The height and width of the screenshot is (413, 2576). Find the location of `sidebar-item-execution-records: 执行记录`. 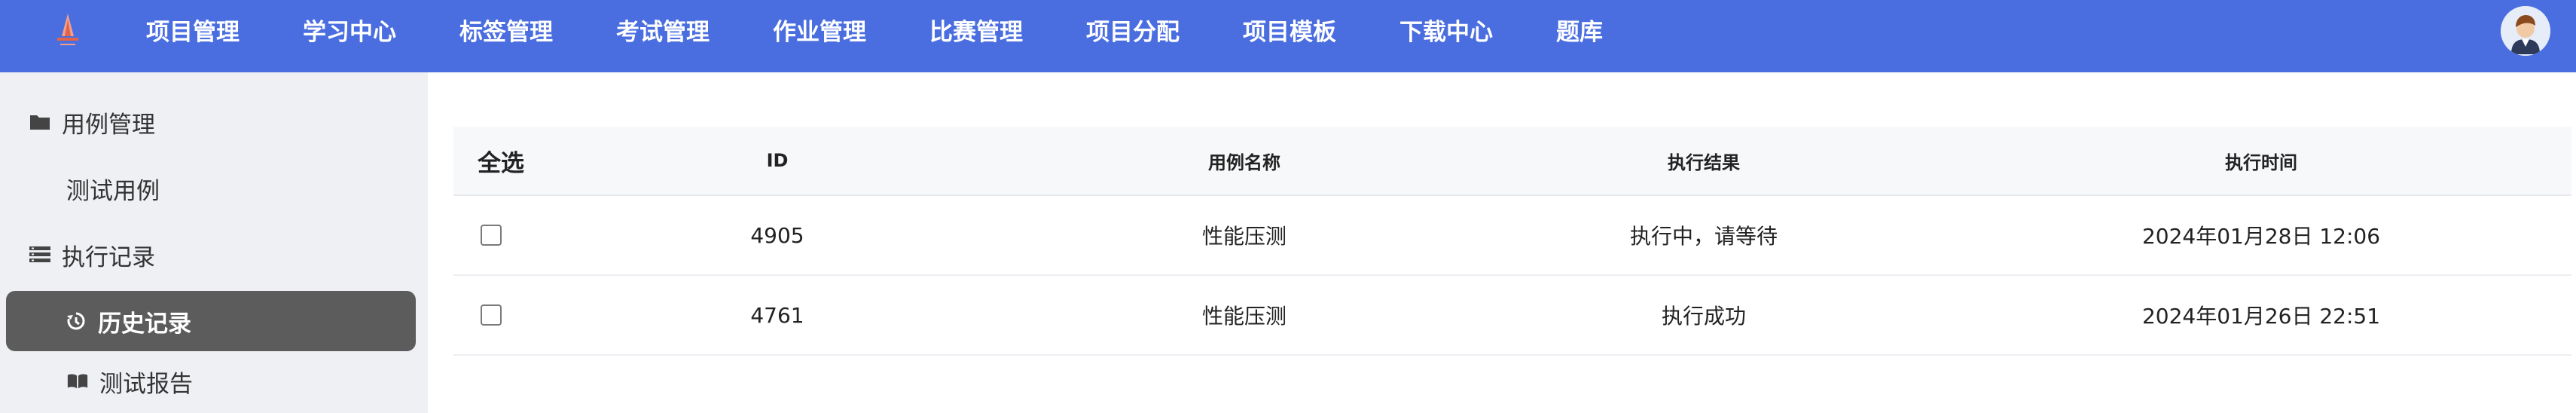

sidebar-item-execution-records: 执行记录 is located at coordinates (92, 255).